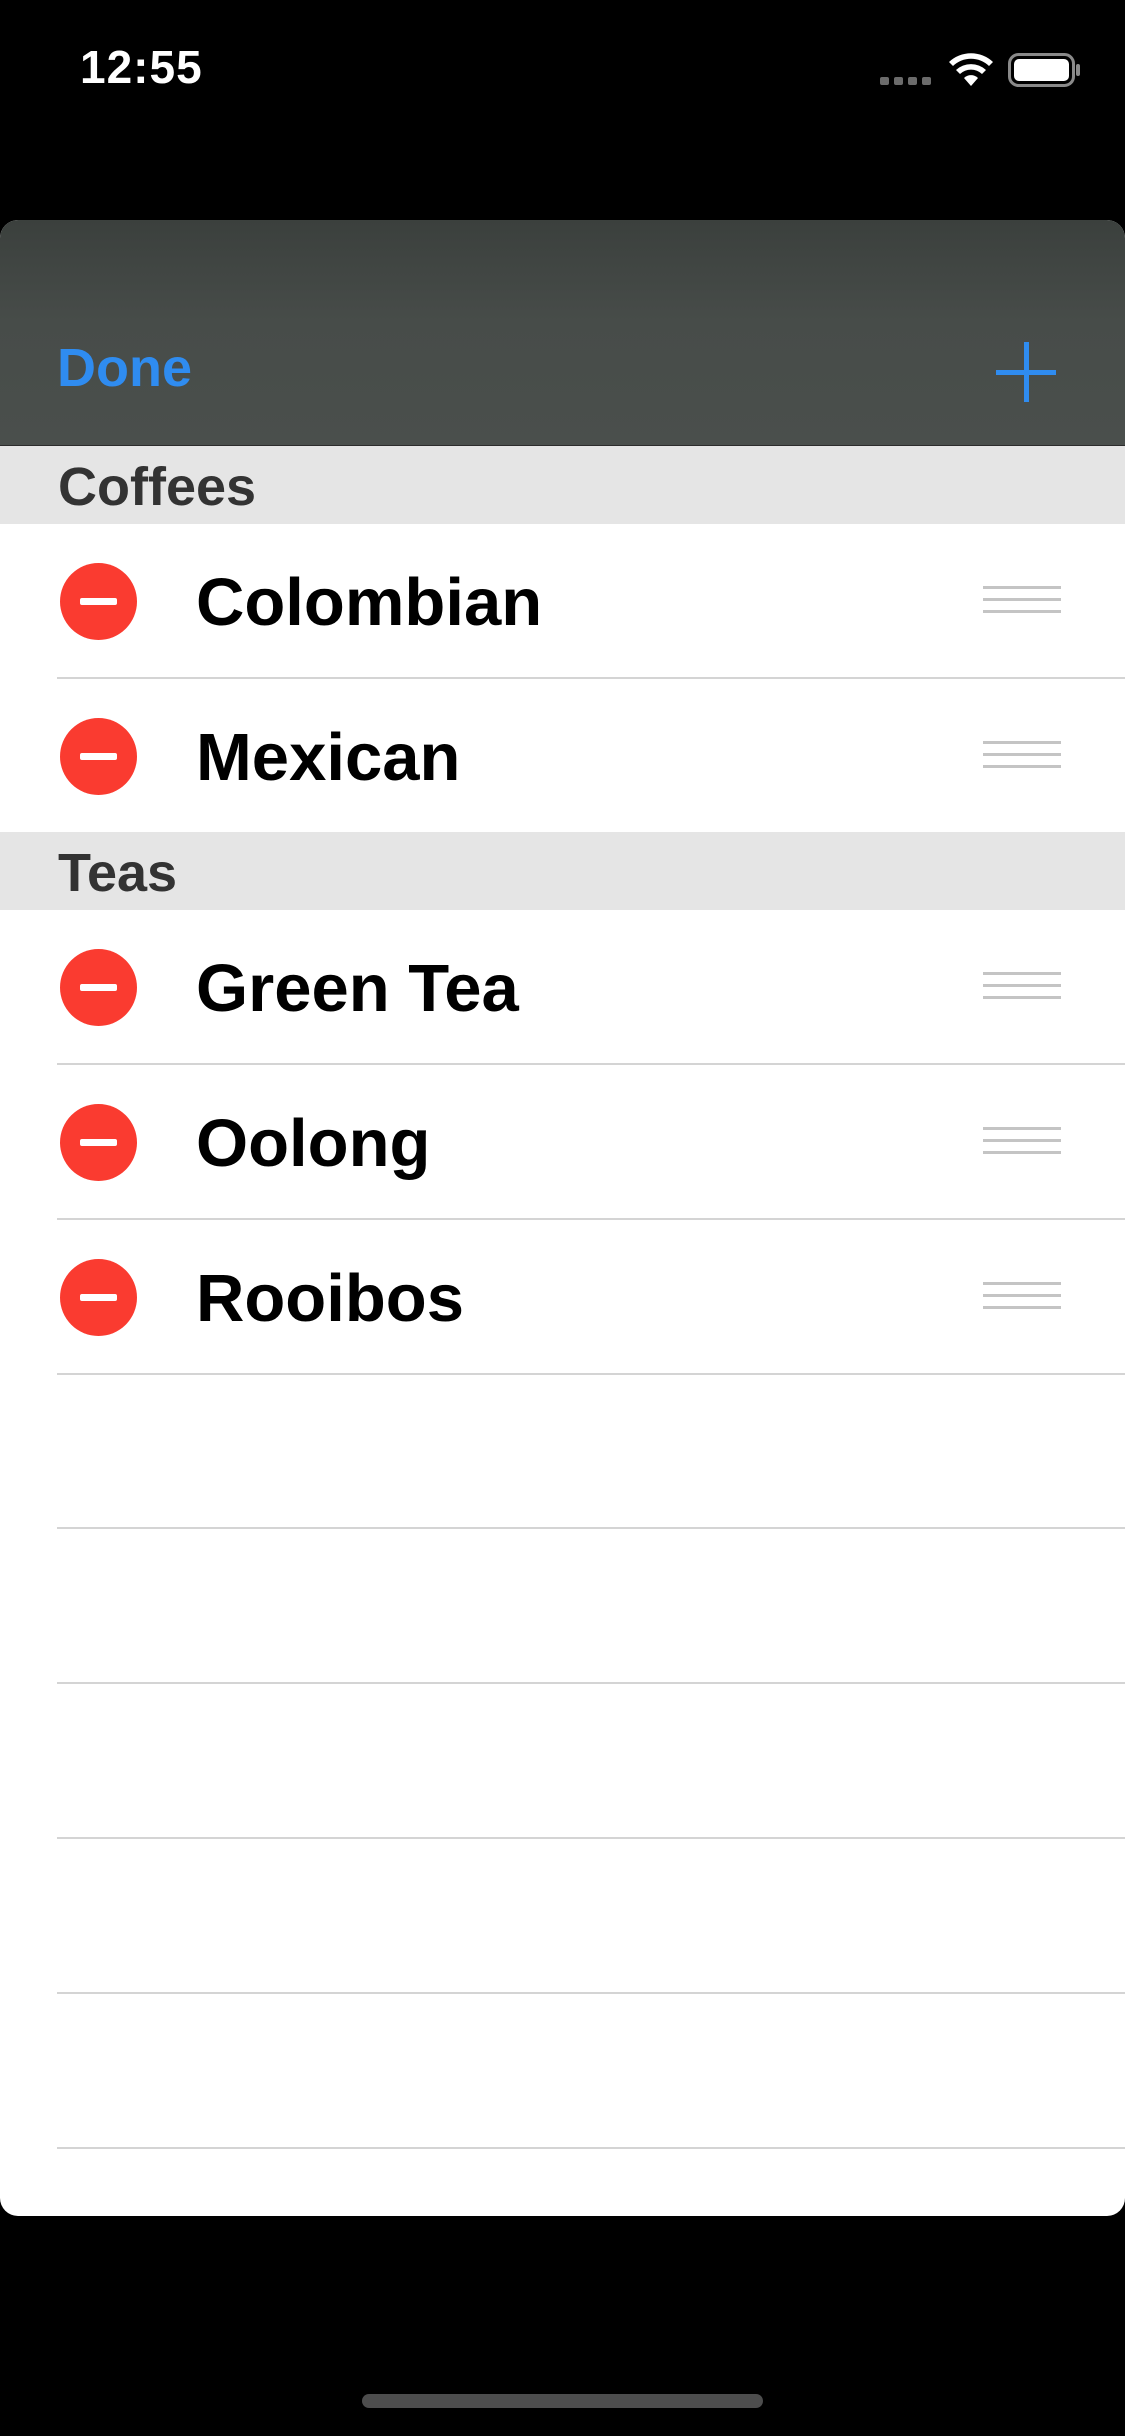  I want to click on battery-icon, so click(1044, 70).